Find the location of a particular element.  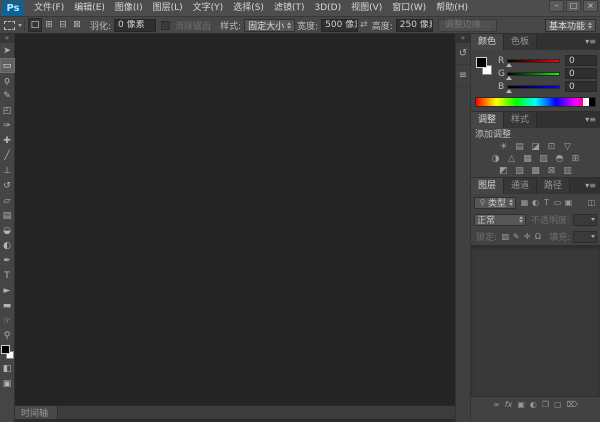

filter-adjustment-layers-icon: ◐ is located at coordinates (535, 202).